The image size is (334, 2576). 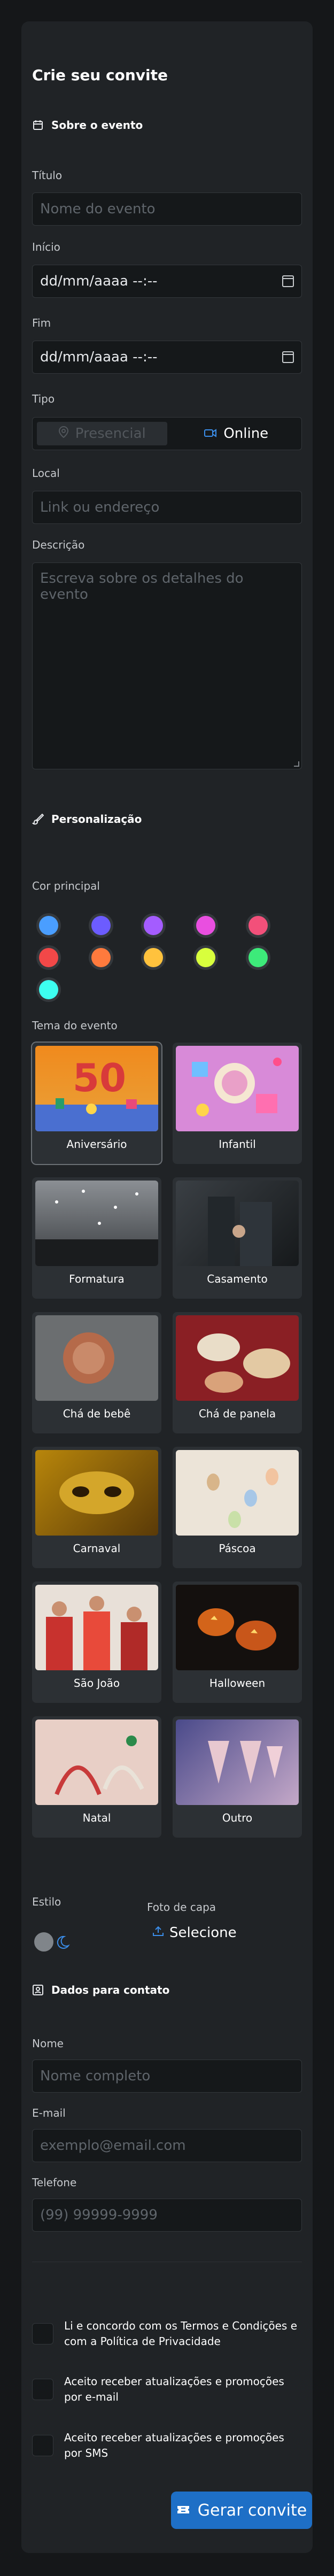 What do you see at coordinates (167, 2076) in the screenshot?
I see `name-input: Nome completo` at bounding box center [167, 2076].